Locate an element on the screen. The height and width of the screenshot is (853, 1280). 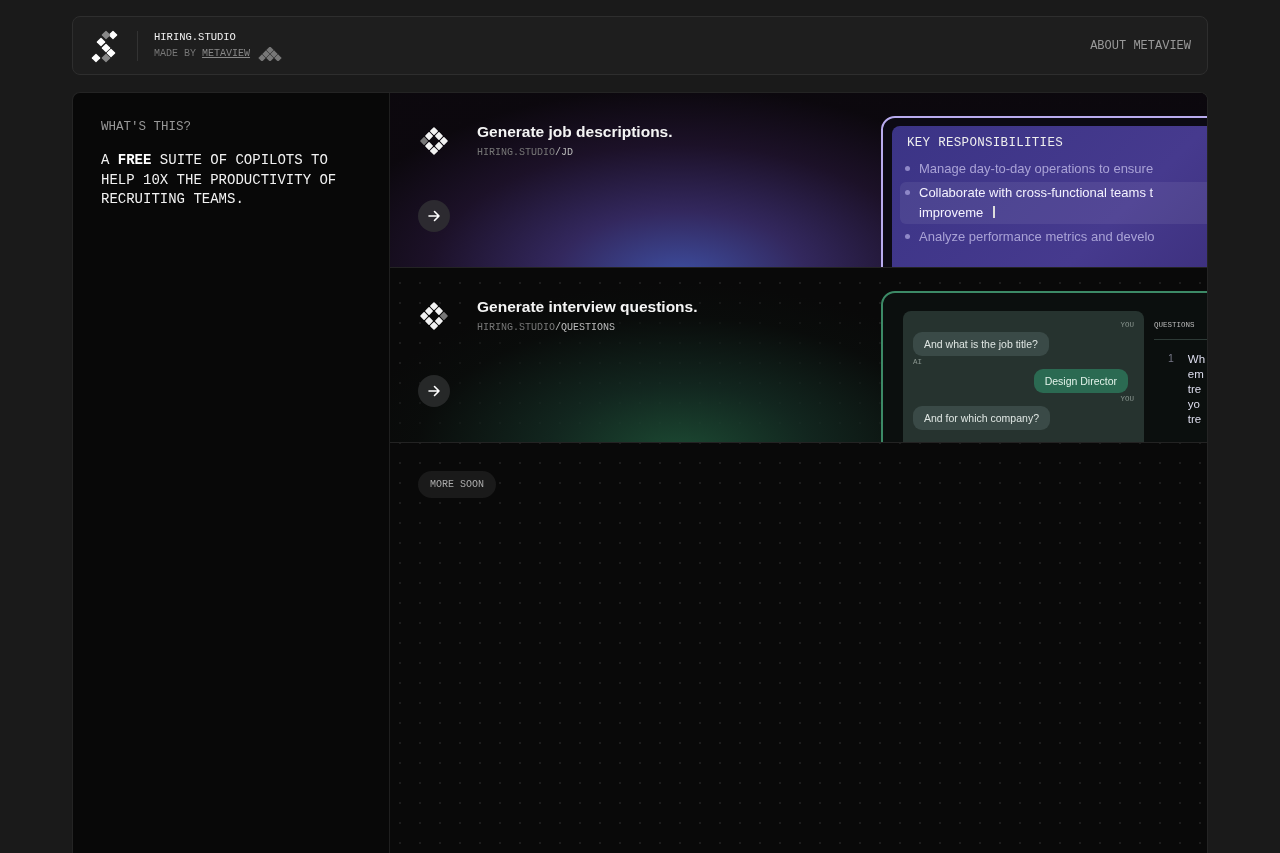
preview-heading: KEY RESPONSIBILITIES is located at coordinates (986, 143).